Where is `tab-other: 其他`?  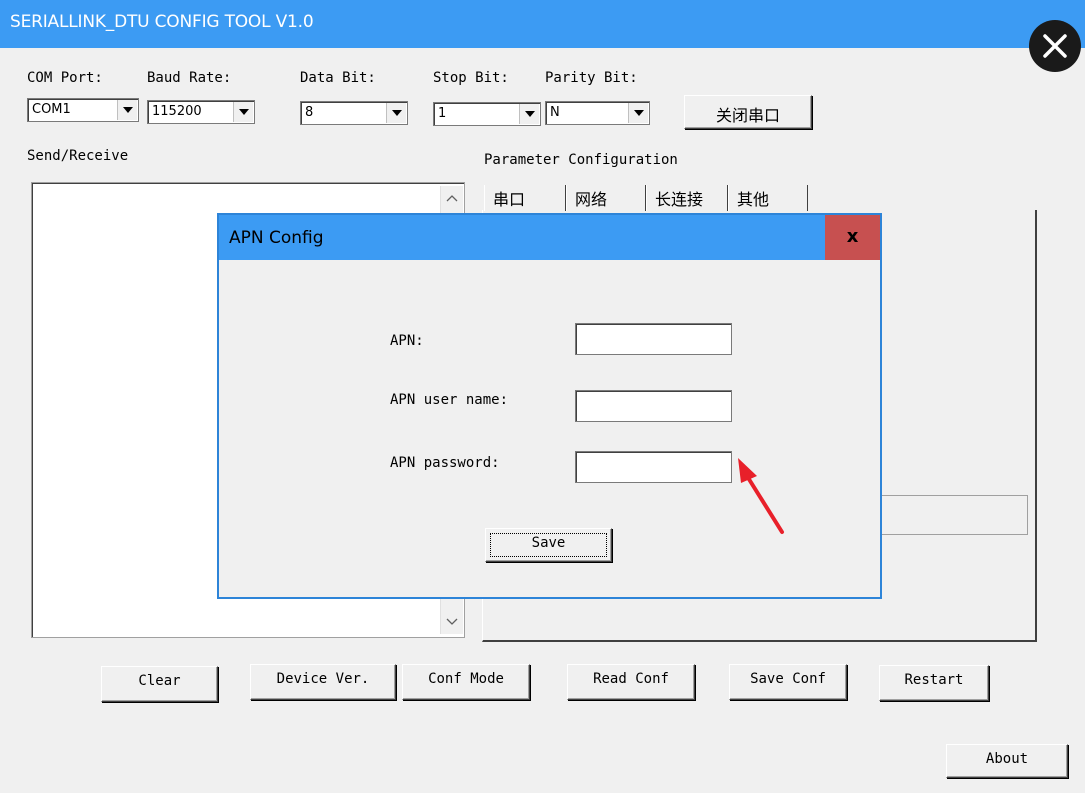
tab-other: 其他 is located at coordinates (768, 198).